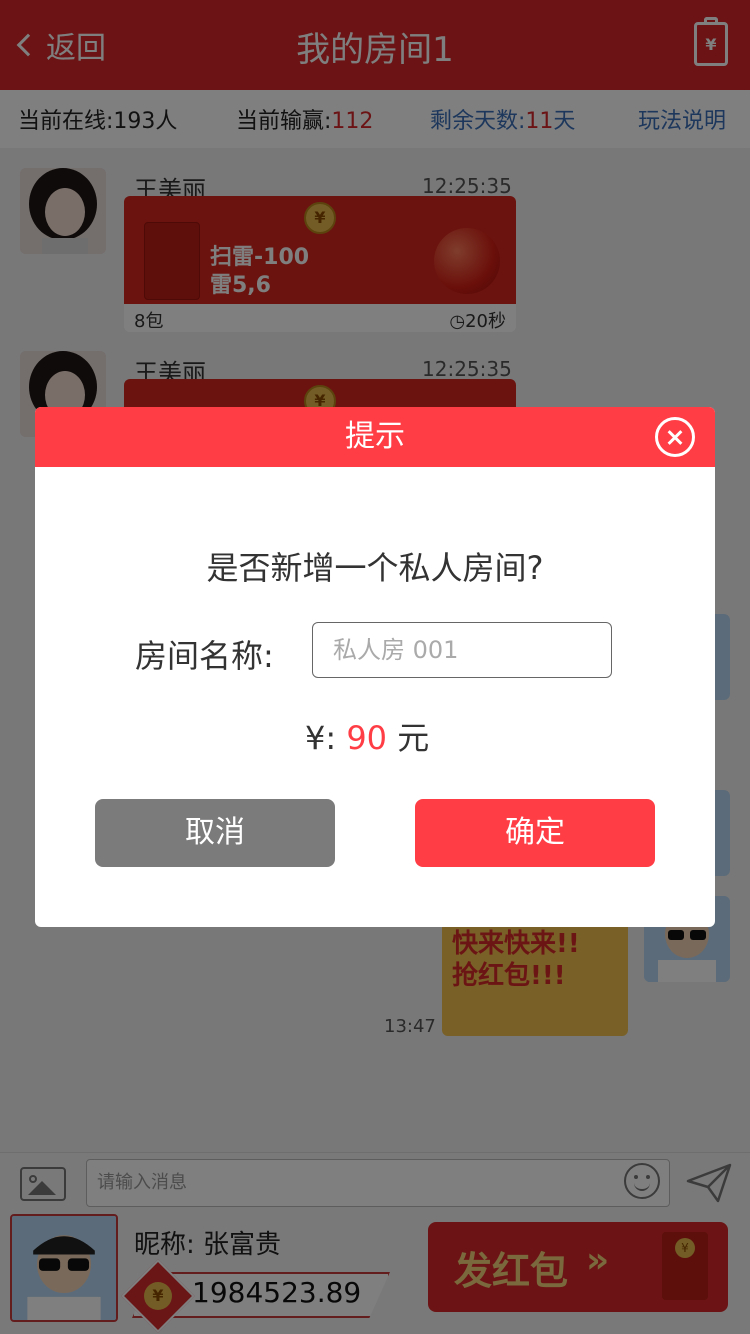 This screenshot has width=750, height=1334. I want to click on dialog-title: 提示, so click(375, 437).